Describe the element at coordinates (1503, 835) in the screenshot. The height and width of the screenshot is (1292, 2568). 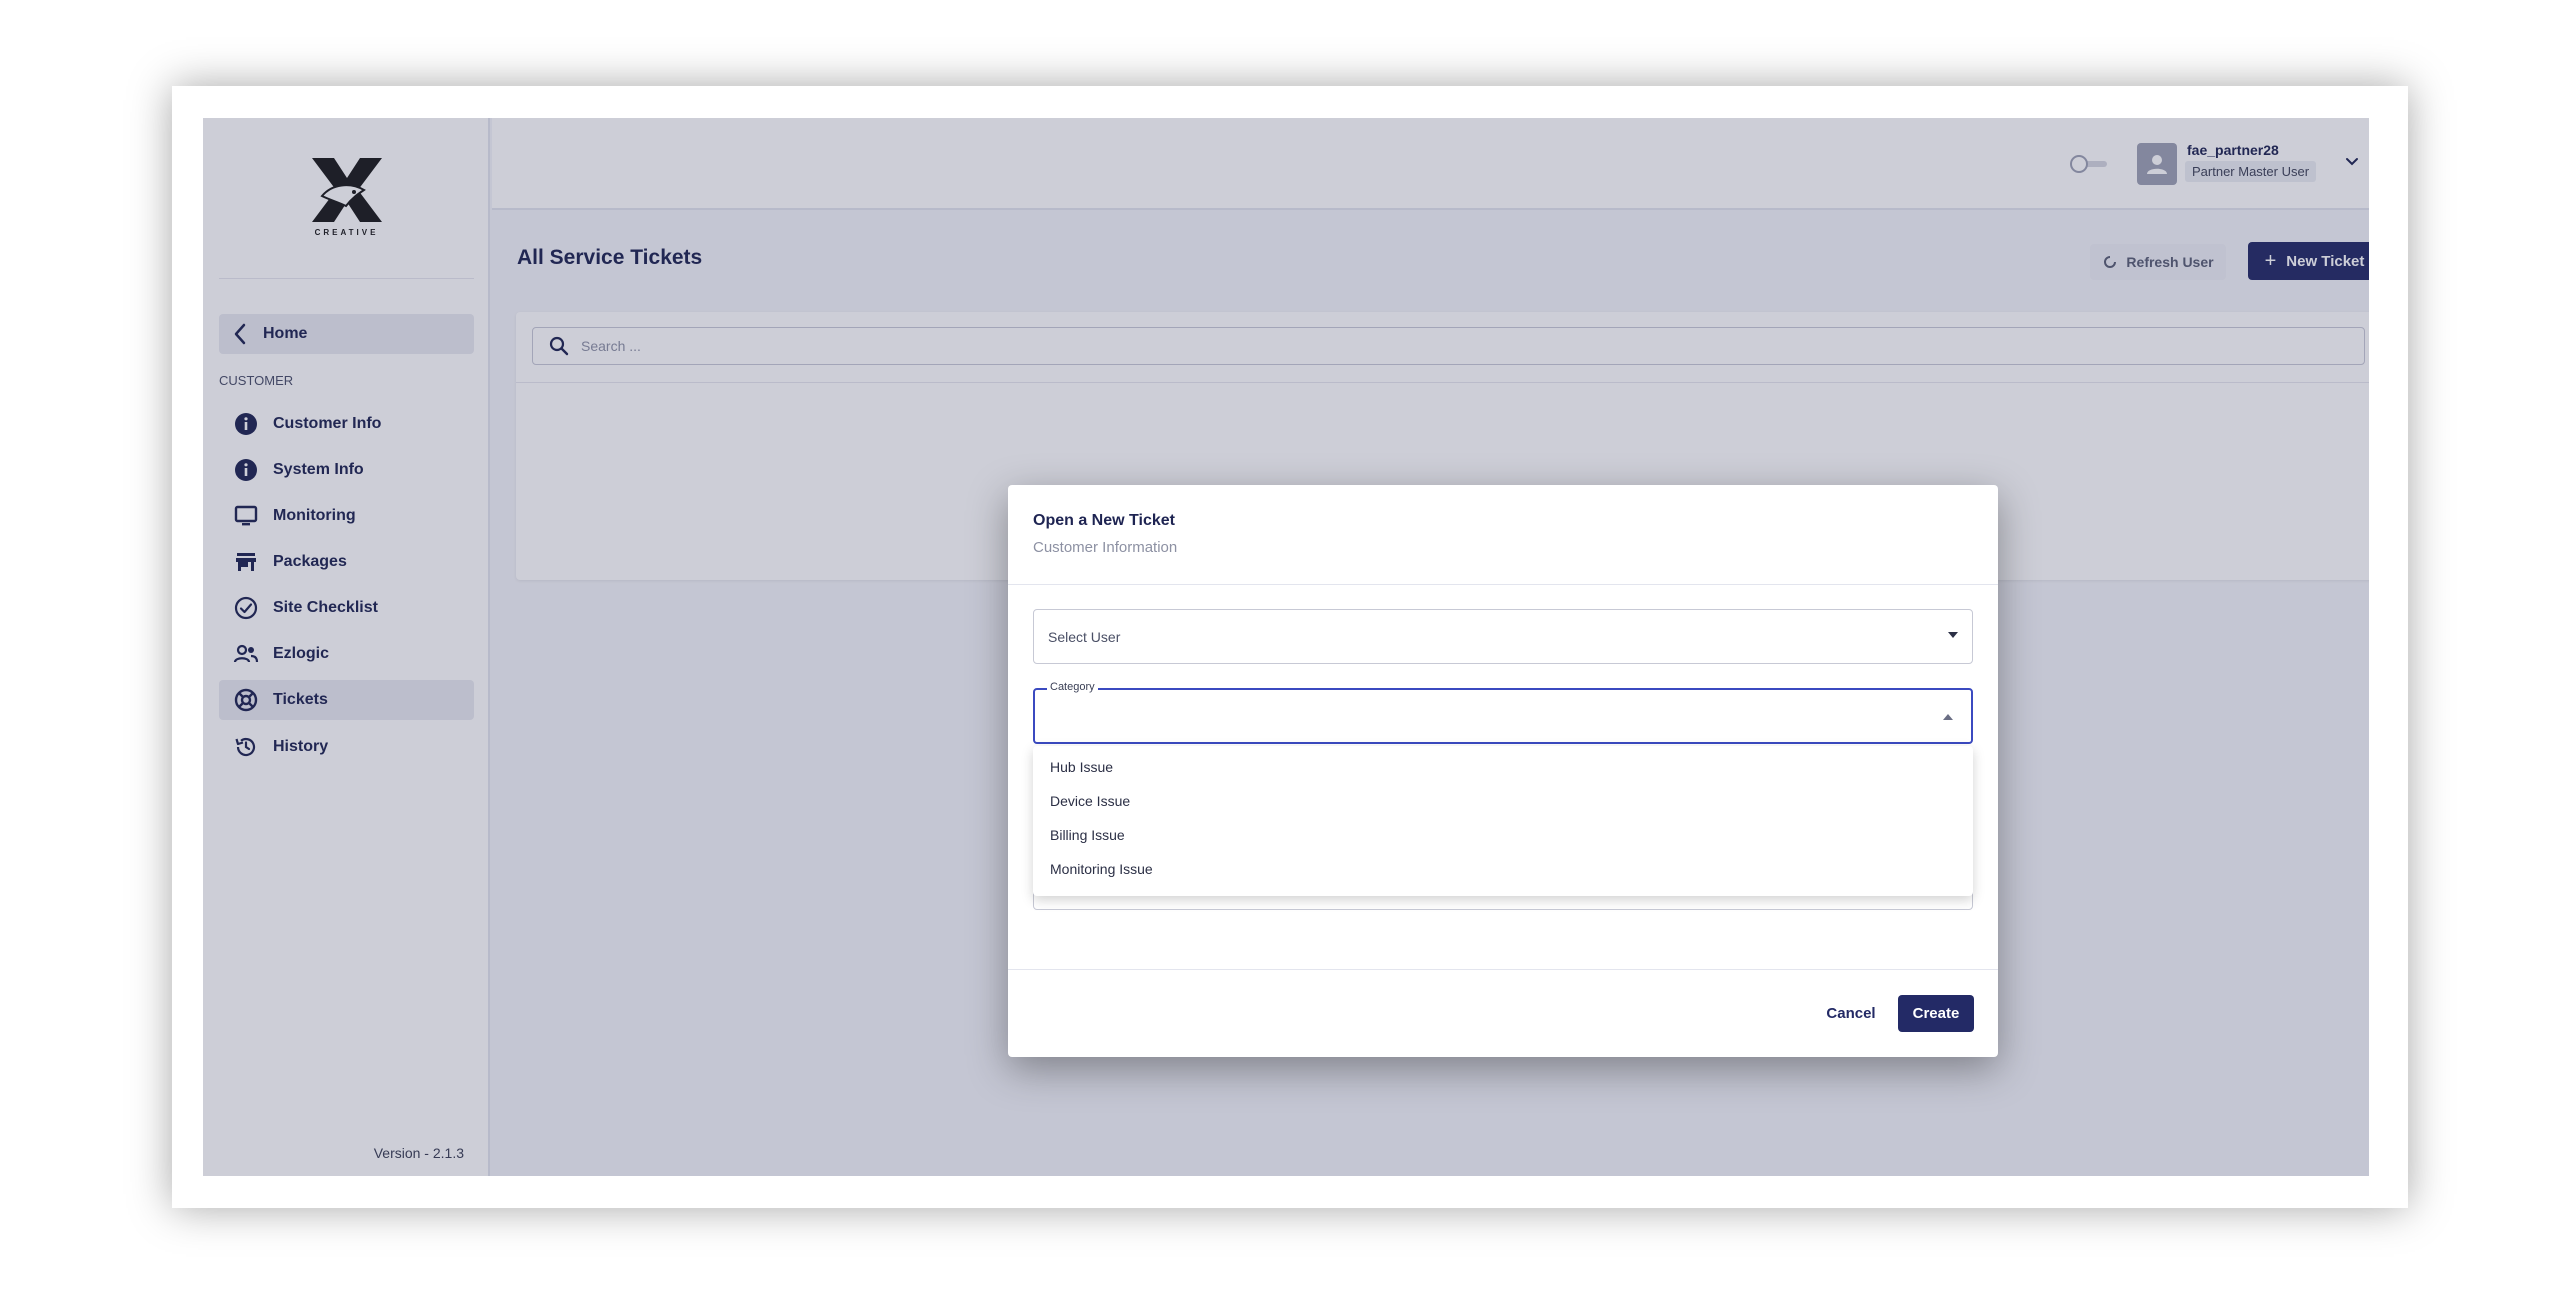
I see `category-option-billing-issue: Billing Issue` at that location.